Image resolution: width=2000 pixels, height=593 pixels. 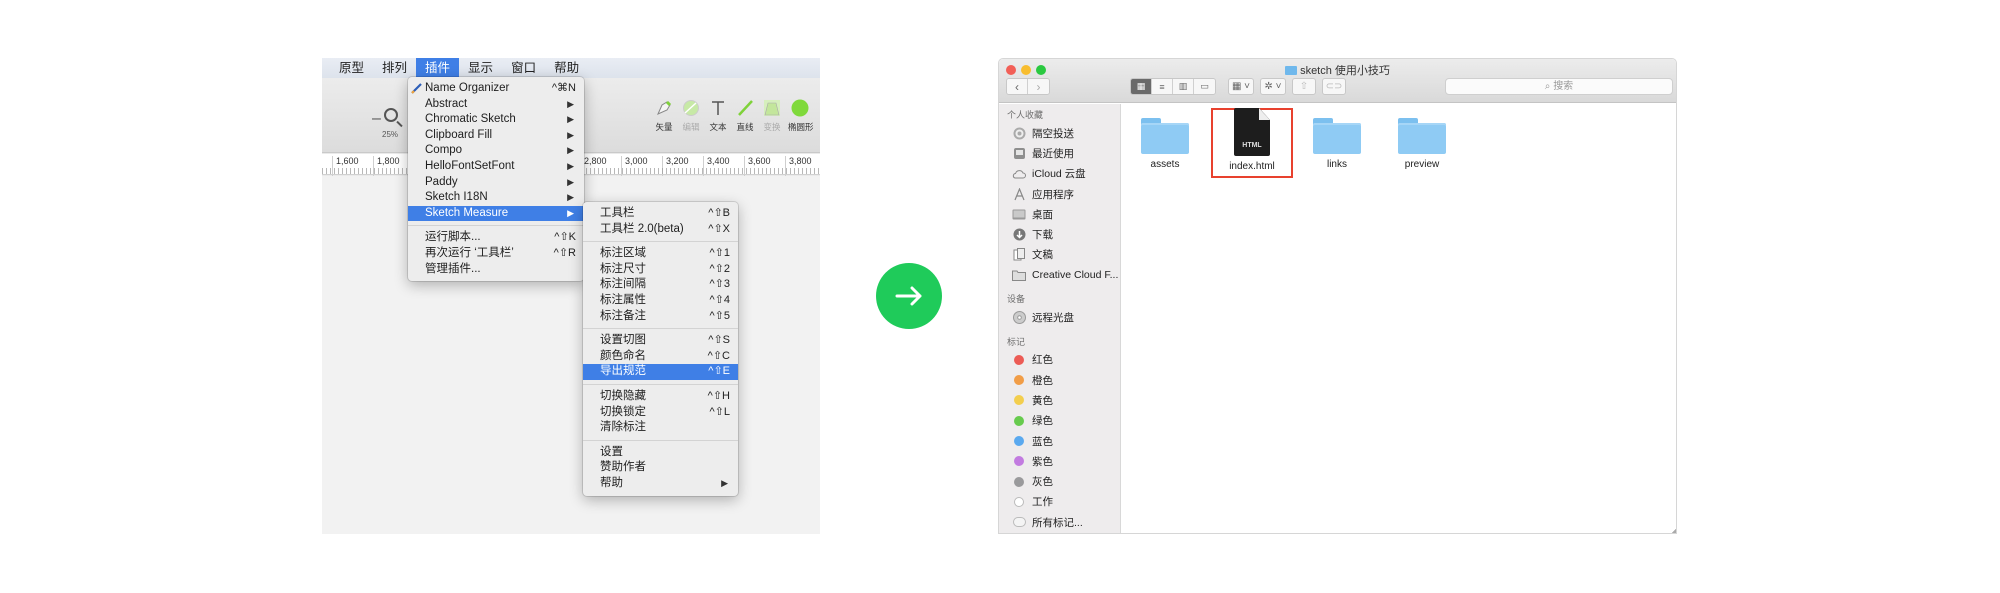 What do you see at coordinates (394, 68) in the screenshot?
I see `menu-arrange: 排列` at bounding box center [394, 68].